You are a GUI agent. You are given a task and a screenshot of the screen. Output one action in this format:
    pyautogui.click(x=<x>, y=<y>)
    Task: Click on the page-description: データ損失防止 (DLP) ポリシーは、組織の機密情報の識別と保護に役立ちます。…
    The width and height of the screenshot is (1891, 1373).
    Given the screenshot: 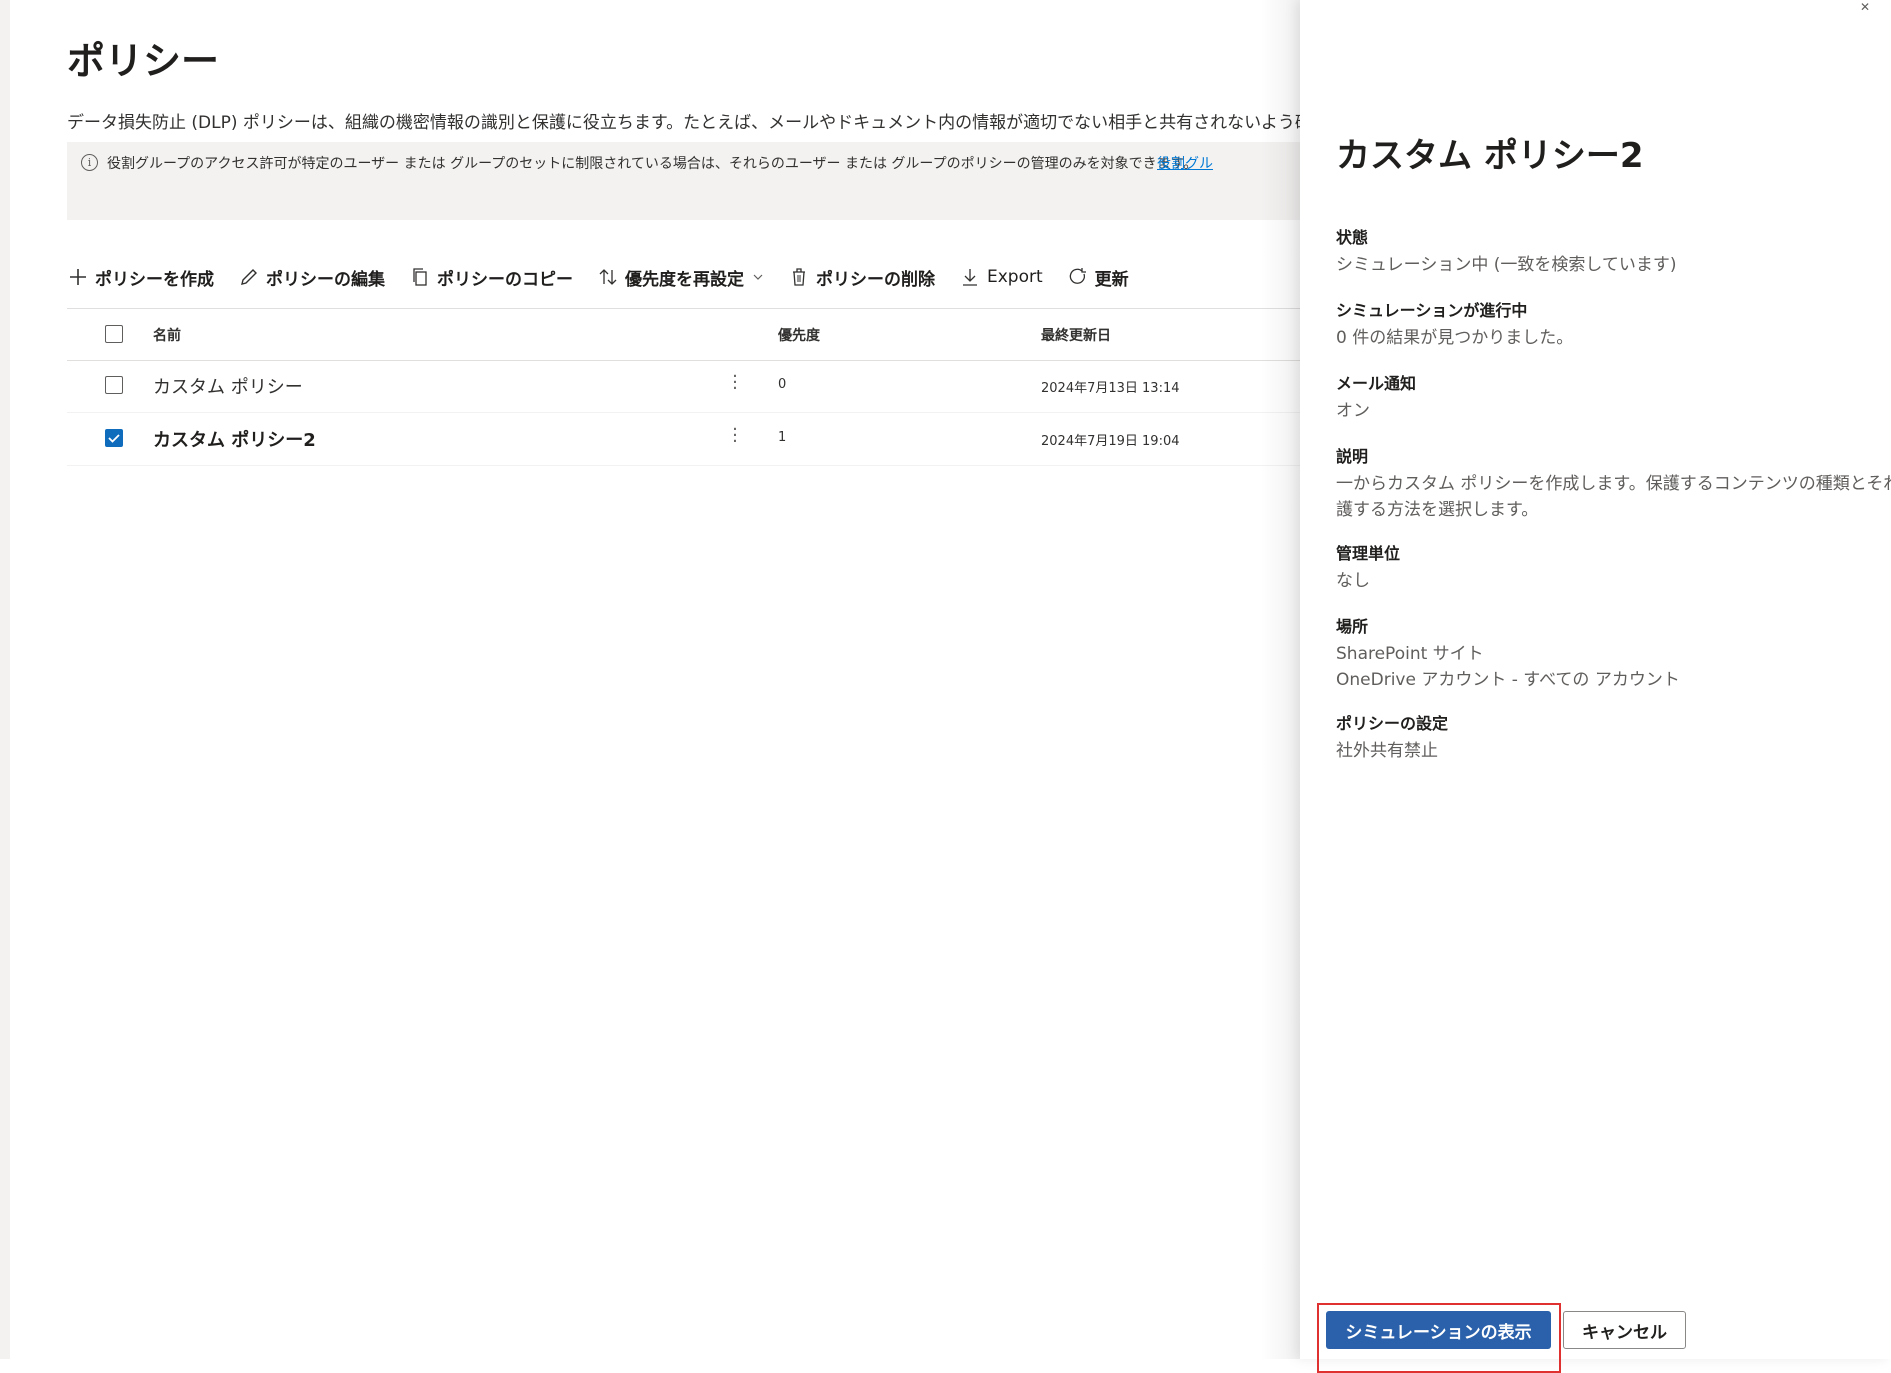 What is the action you would take?
    pyautogui.click(x=683, y=123)
    